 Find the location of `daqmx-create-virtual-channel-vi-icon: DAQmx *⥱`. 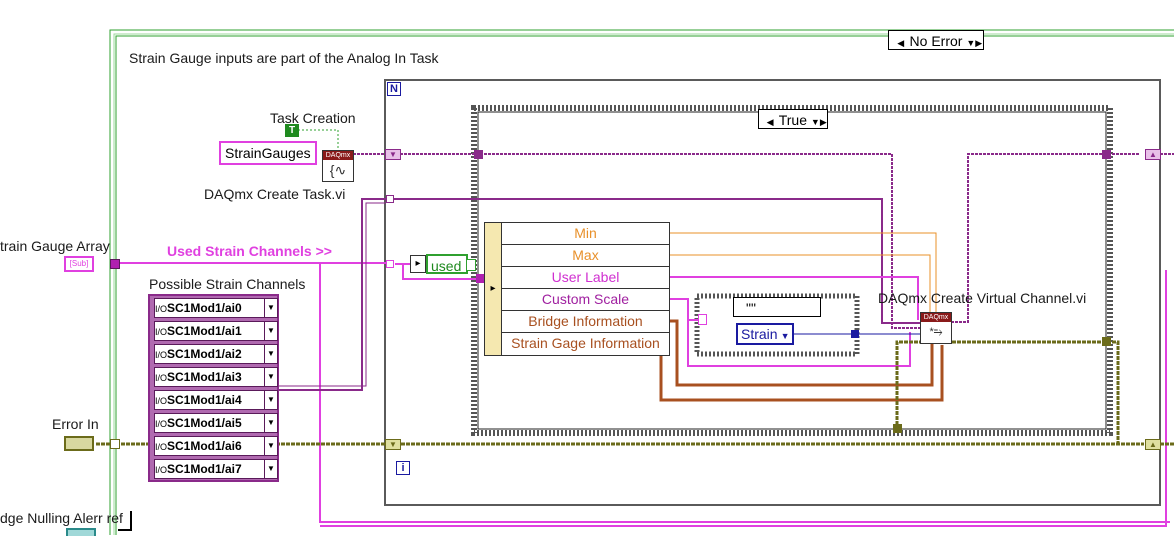

daqmx-create-virtual-channel-vi-icon: DAQmx *⥱ is located at coordinates (936, 328).